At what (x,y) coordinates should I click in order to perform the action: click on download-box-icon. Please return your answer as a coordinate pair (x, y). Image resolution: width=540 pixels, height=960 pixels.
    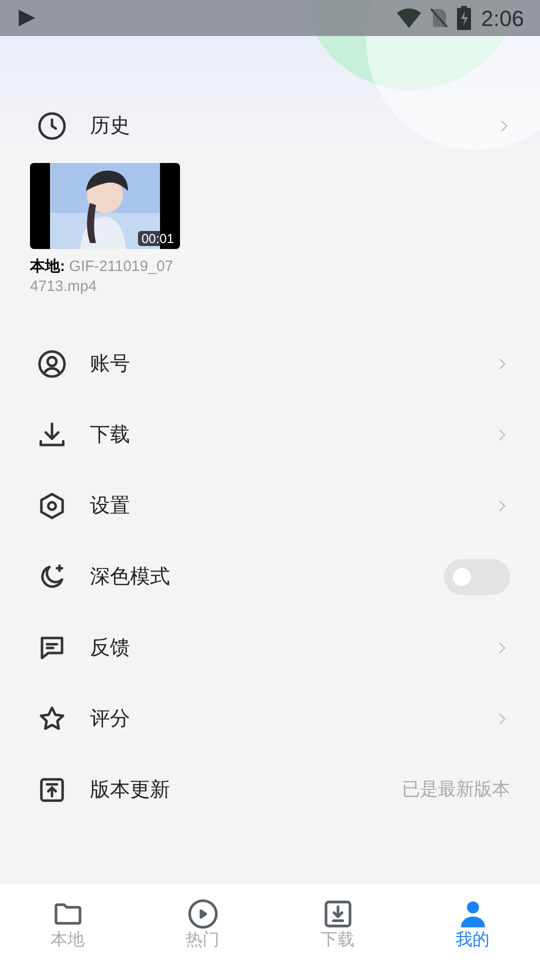
    Looking at the image, I should click on (338, 914).